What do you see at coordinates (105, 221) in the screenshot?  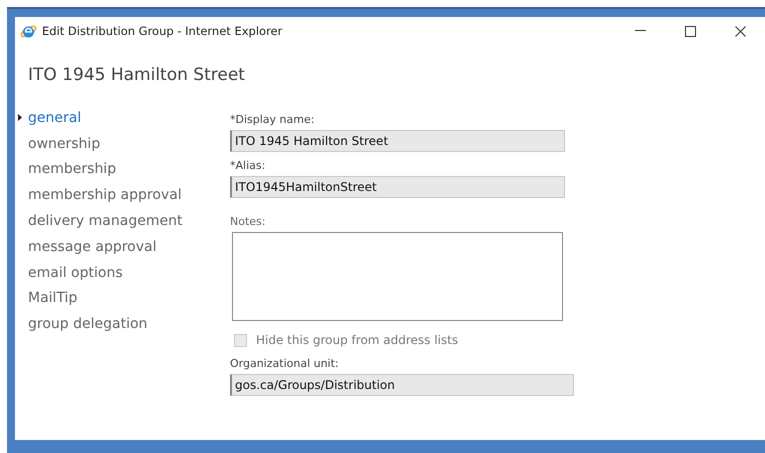 I see `nav-link: delivery management` at bounding box center [105, 221].